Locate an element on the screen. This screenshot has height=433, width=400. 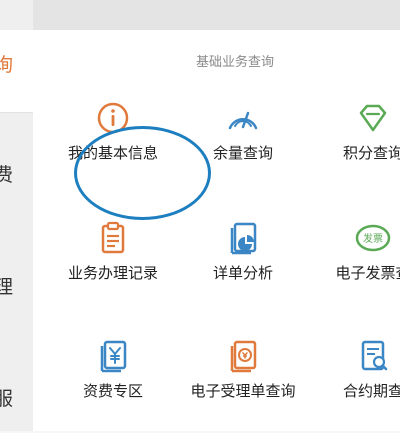
tile-e-receipt-query: 电子受理单查询 is located at coordinates (243, 385).